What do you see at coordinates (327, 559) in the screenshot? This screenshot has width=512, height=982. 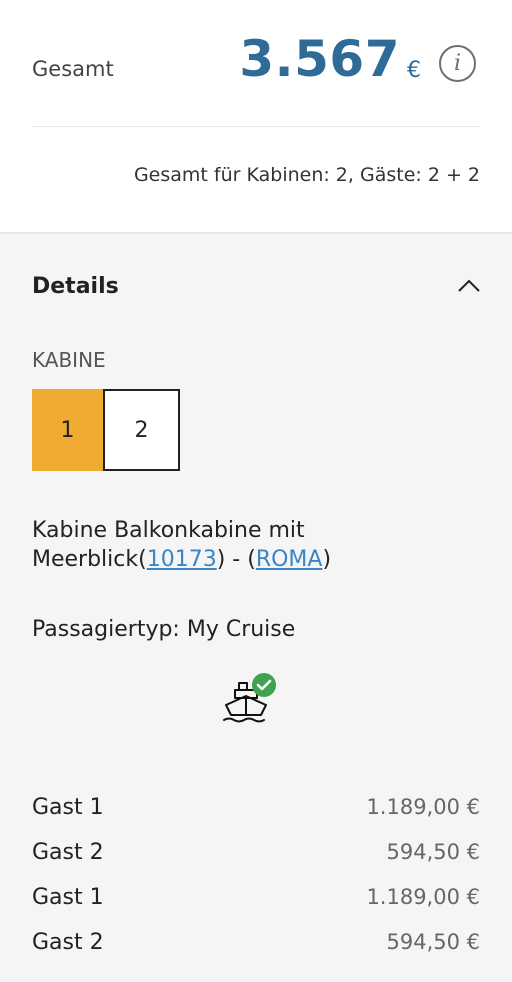 I see `closing-paren: )` at bounding box center [327, 559].